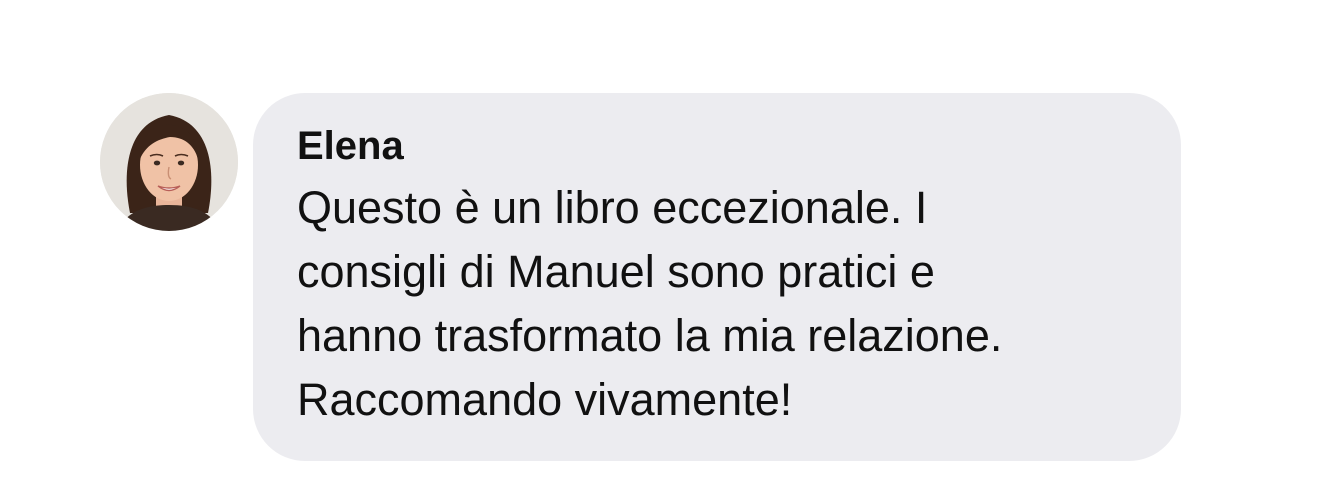  Describe the element at coordinates (350, 146) in the screenshot. I see `sender-name: Elena` at that location.